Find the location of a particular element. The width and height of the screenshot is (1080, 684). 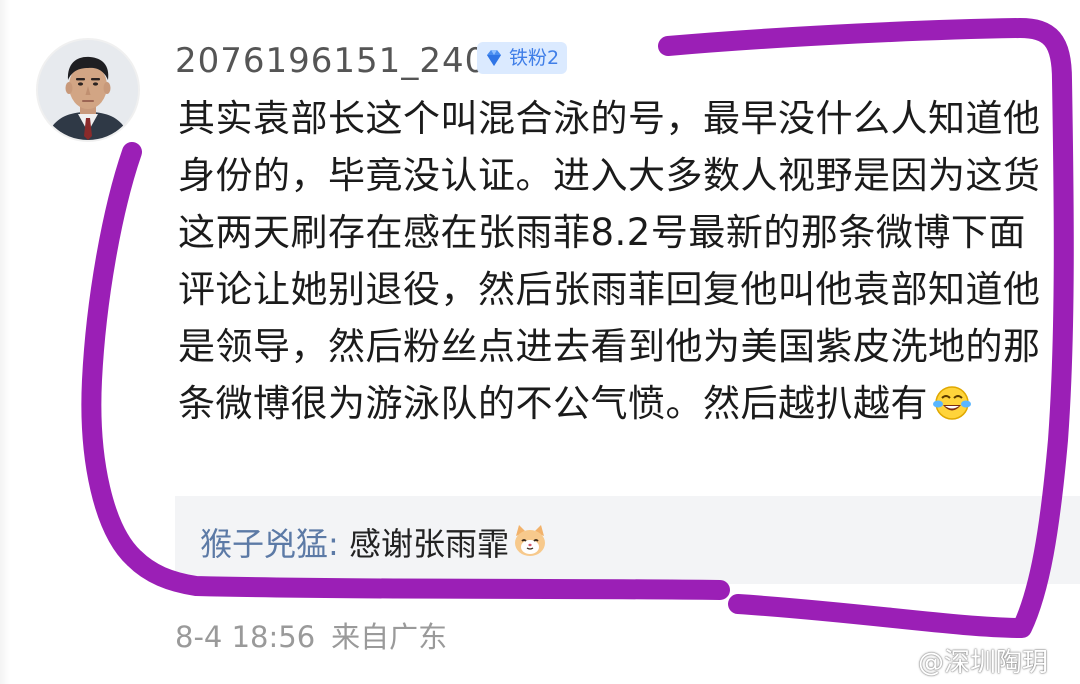

reply-username: 猴子兇猛 is located at coordinates (264, 544).